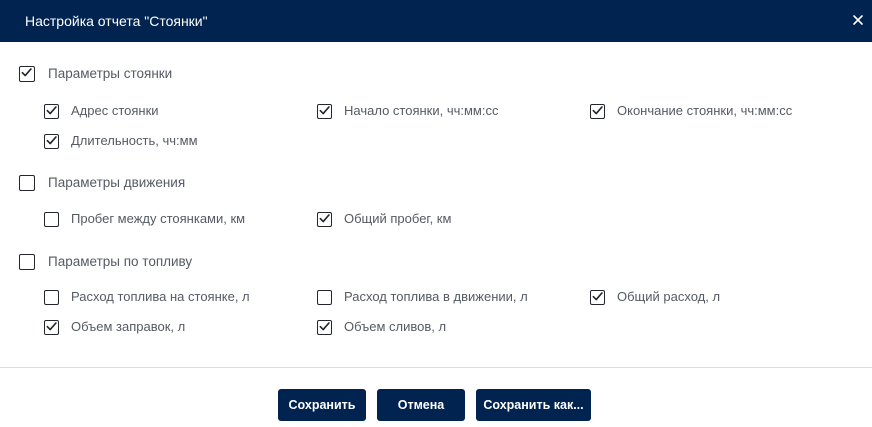  I want to click on checkbox-label: Длительность, чч:мм, so click(134, 140).